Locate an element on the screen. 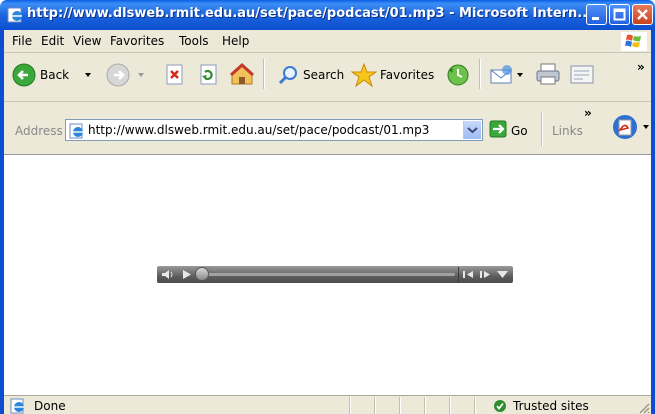  close-icon is located at coordinates (642, 14).